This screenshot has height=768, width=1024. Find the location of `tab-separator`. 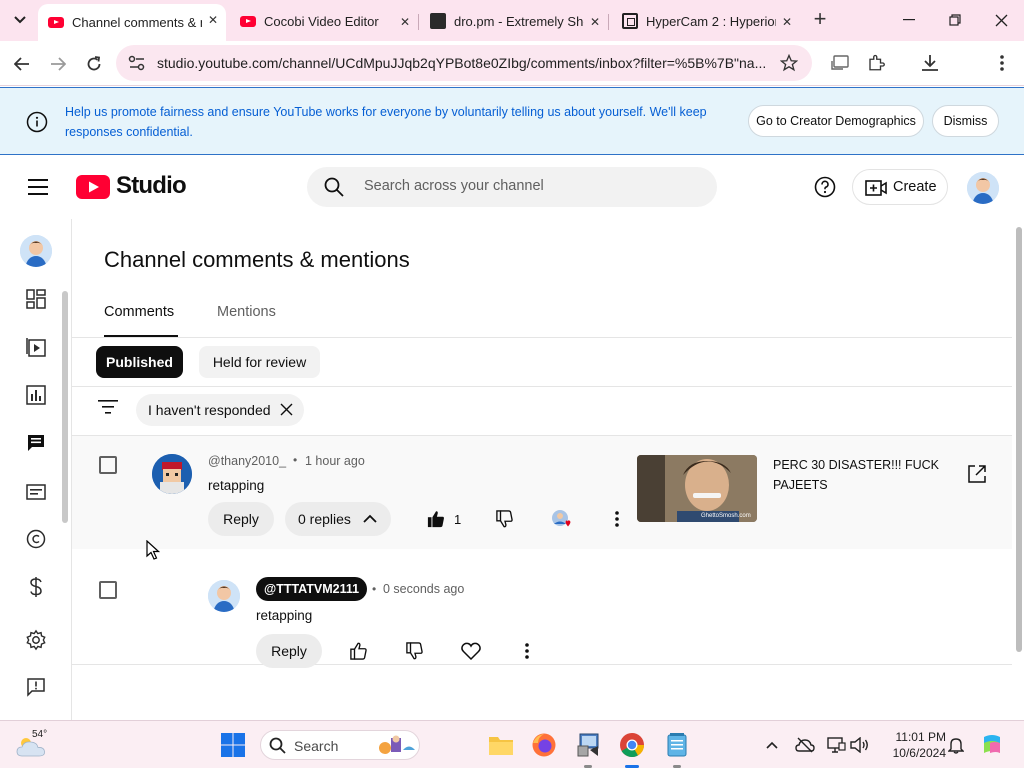

tab-separator is located at coordinates (608, 22).